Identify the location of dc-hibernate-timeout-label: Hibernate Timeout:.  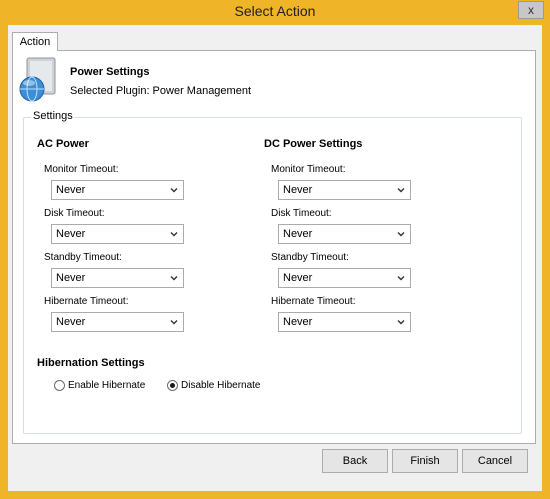
(313, 301).